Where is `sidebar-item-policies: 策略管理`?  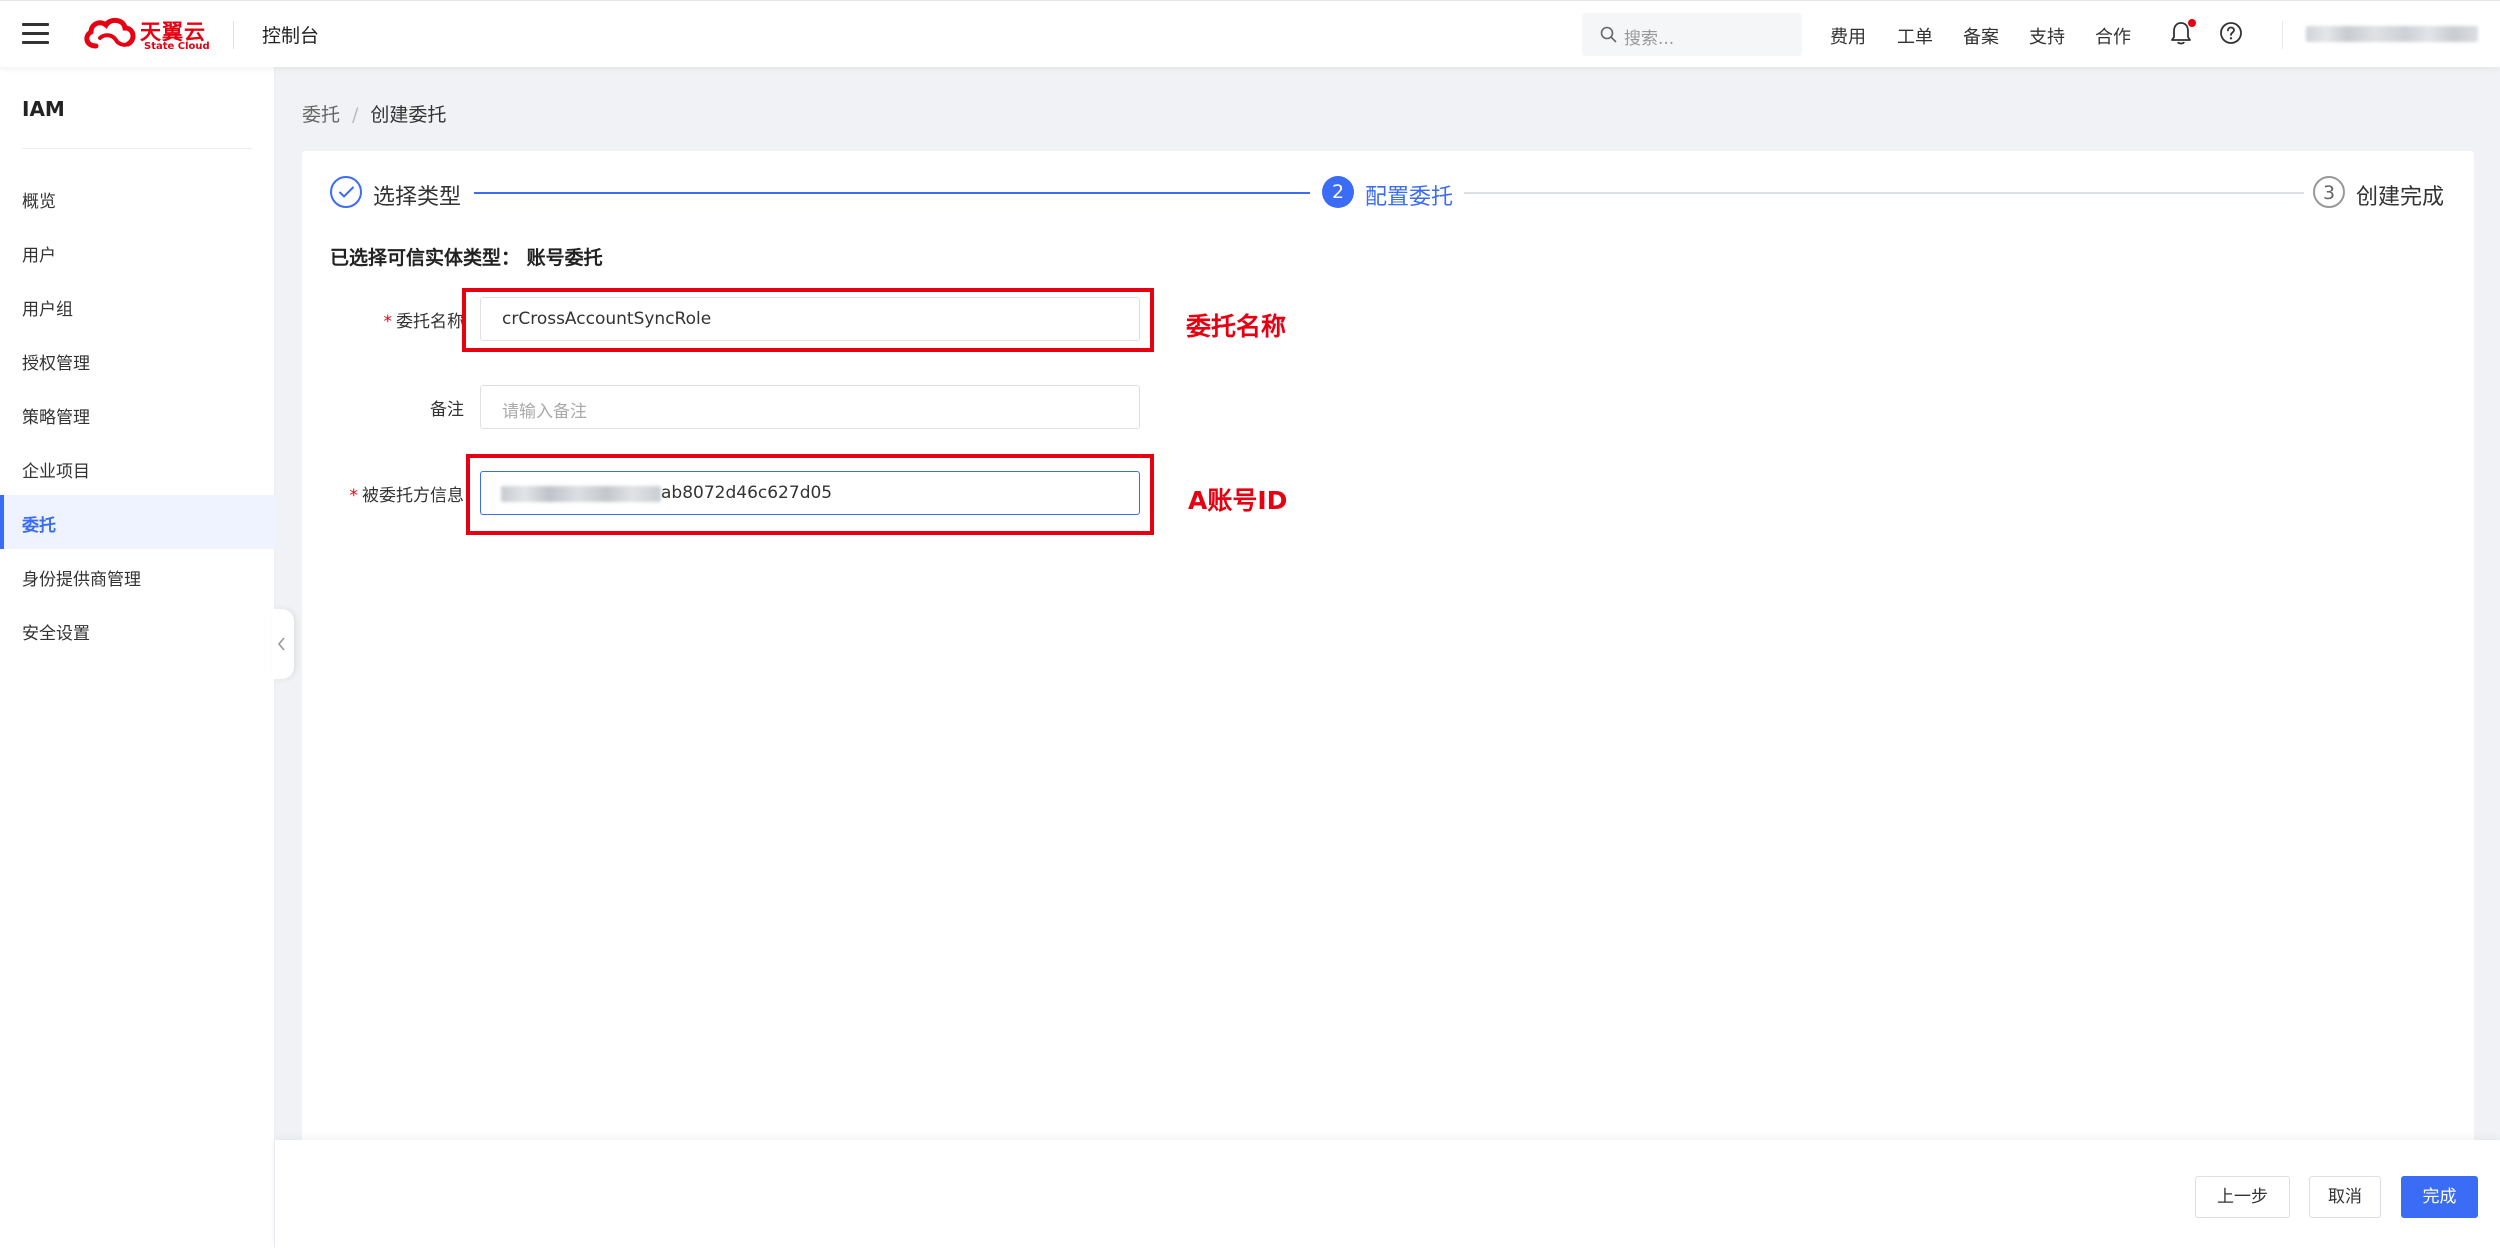
sidebar-item-policies: 策略管理 is located at coordinates (137, 414).